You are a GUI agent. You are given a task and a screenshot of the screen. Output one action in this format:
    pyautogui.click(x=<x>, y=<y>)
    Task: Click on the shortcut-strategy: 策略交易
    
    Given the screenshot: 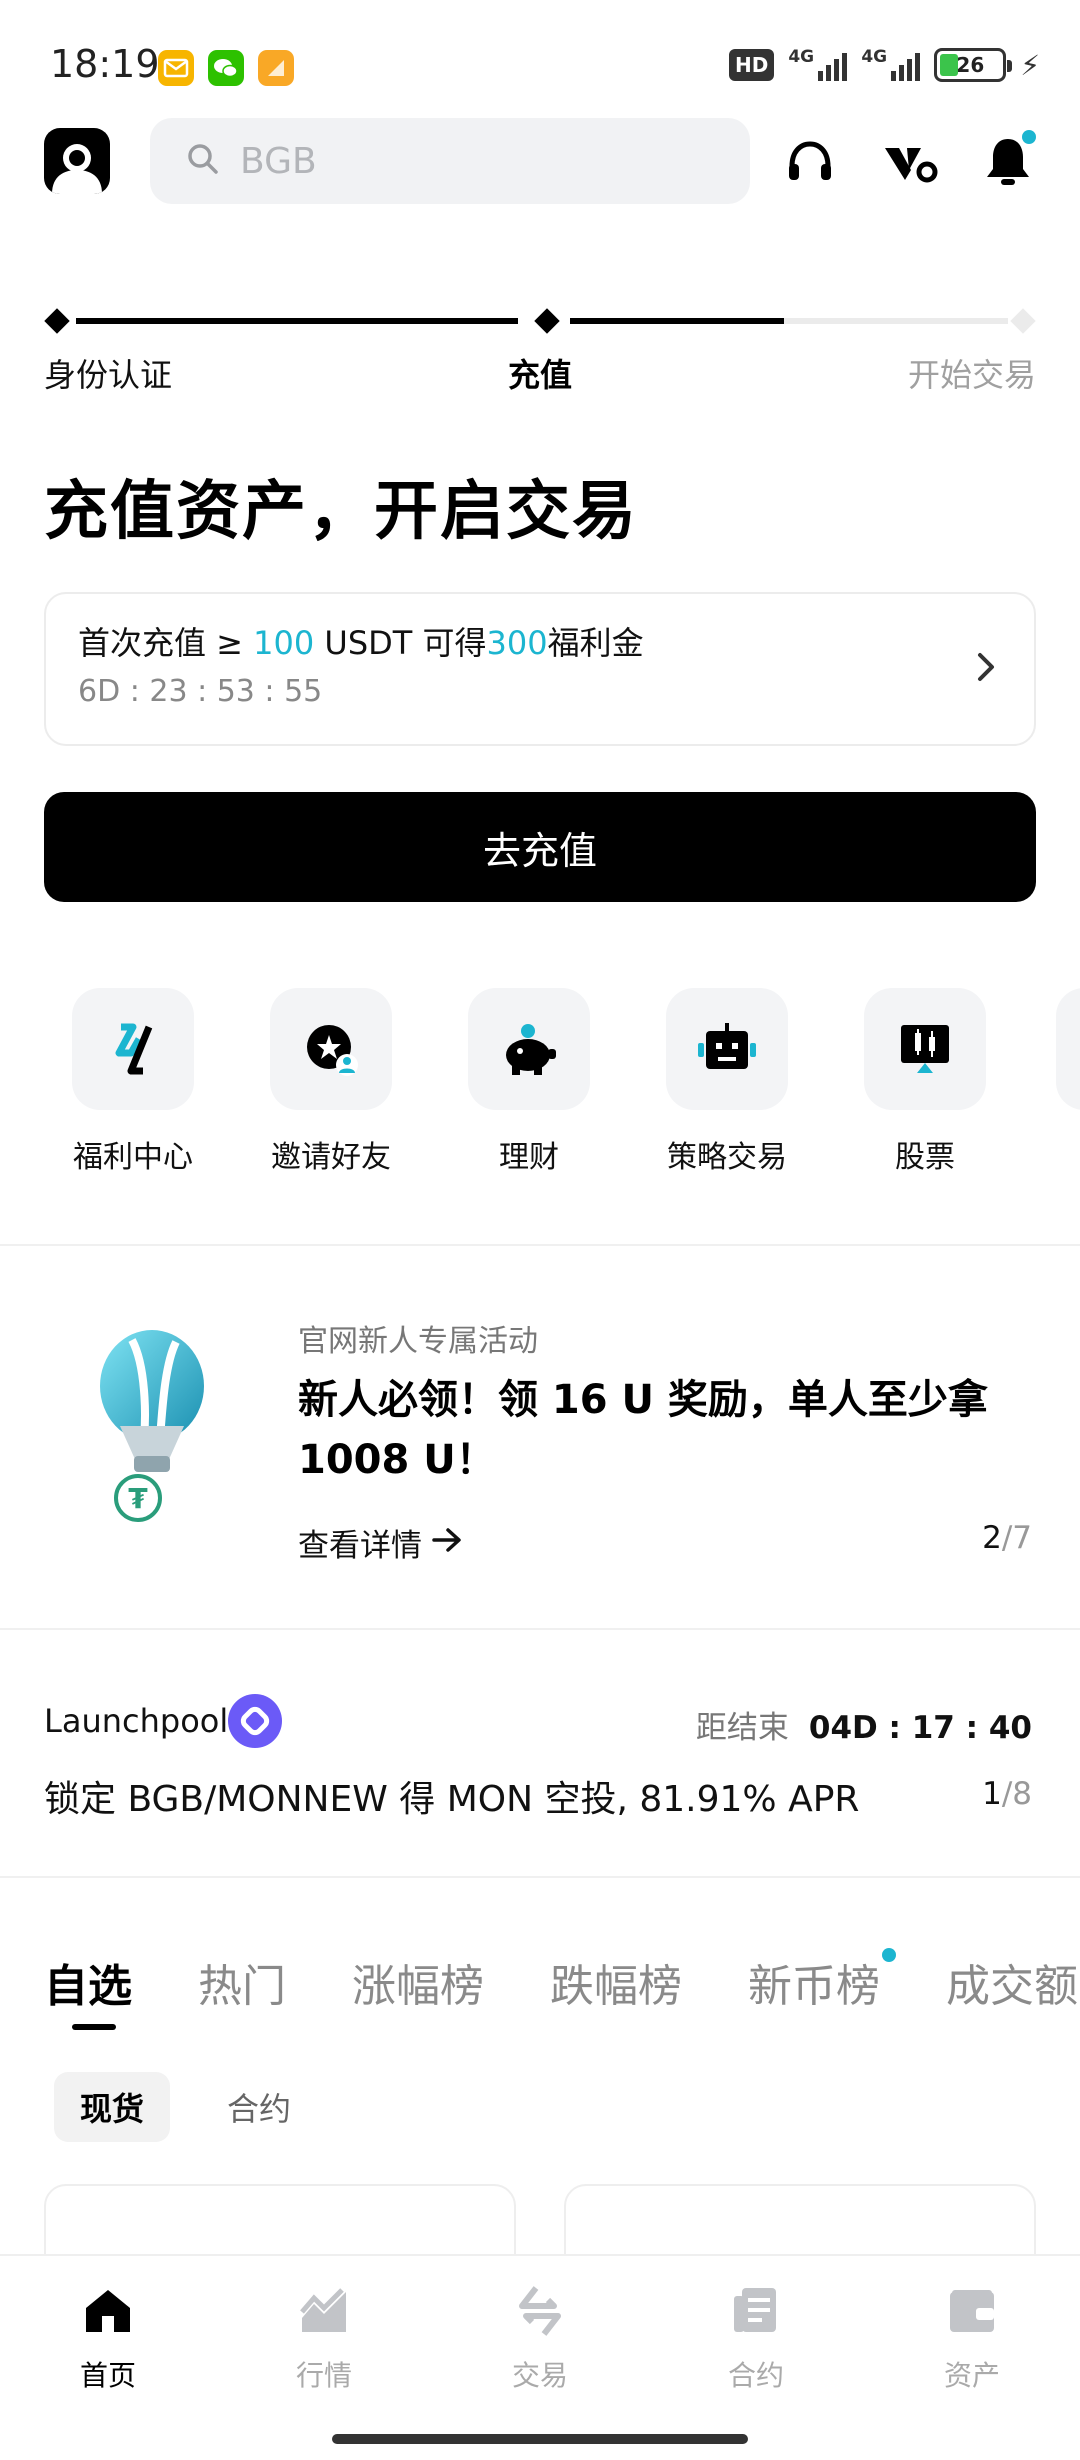 What is the action you would take?
    pyautogui.click(x=727, y=1082)
    